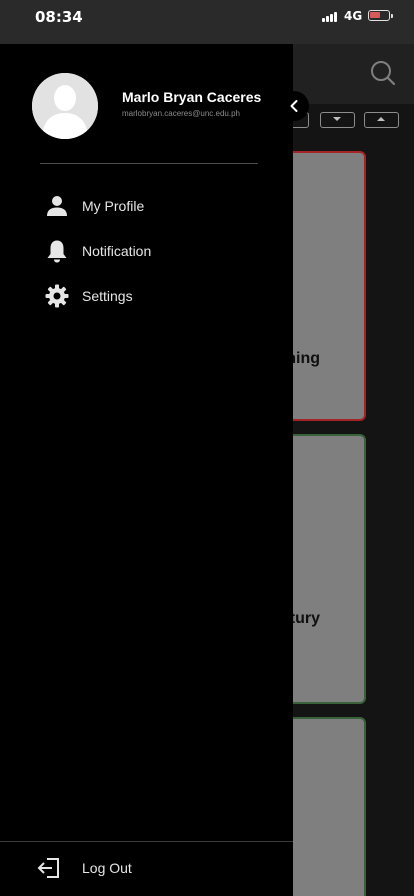 Image resolution: width=414 pixels, height=896 pixels. I want to click on status-bar: 08:34 4G, so click(207, 22).